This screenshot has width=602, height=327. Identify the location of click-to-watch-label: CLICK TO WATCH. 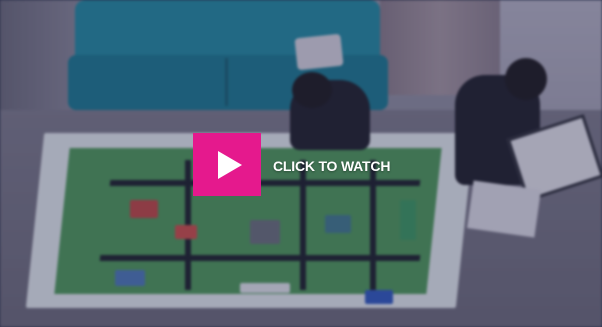
(331, 166).